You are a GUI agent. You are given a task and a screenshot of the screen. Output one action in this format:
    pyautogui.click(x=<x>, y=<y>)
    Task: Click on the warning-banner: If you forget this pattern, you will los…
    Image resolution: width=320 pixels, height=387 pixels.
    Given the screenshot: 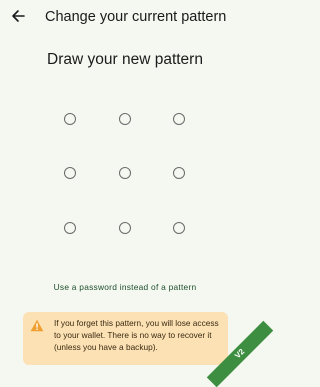 What is the action you would take?
    pyautogui.click(x=125, y=338)
    